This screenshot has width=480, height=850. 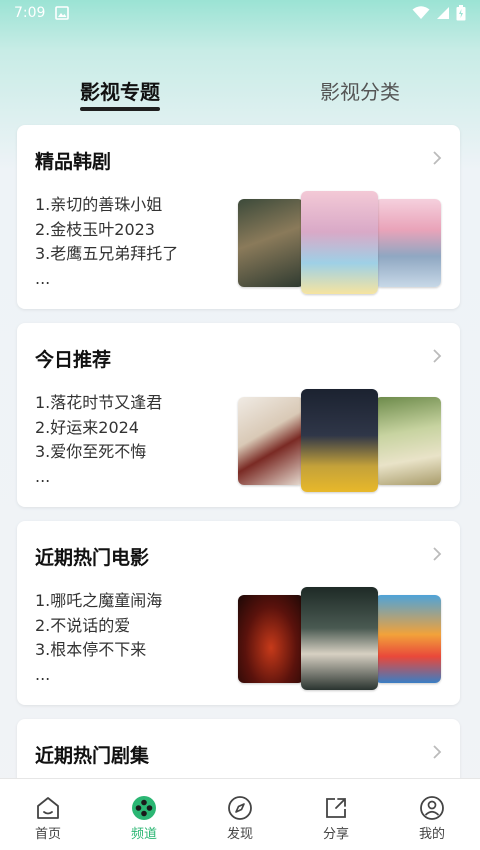 I want to click on profile-icon, so click(x=432, y=808).